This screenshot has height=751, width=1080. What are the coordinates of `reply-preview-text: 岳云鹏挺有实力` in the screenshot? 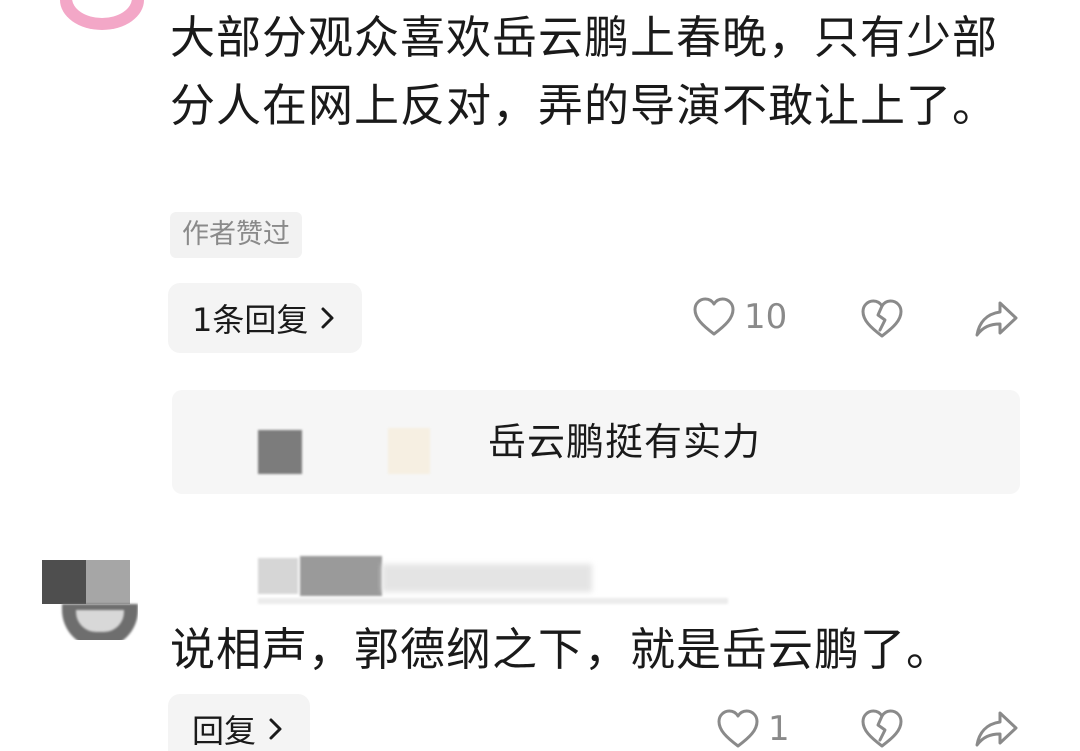 It's located at (625, 442).